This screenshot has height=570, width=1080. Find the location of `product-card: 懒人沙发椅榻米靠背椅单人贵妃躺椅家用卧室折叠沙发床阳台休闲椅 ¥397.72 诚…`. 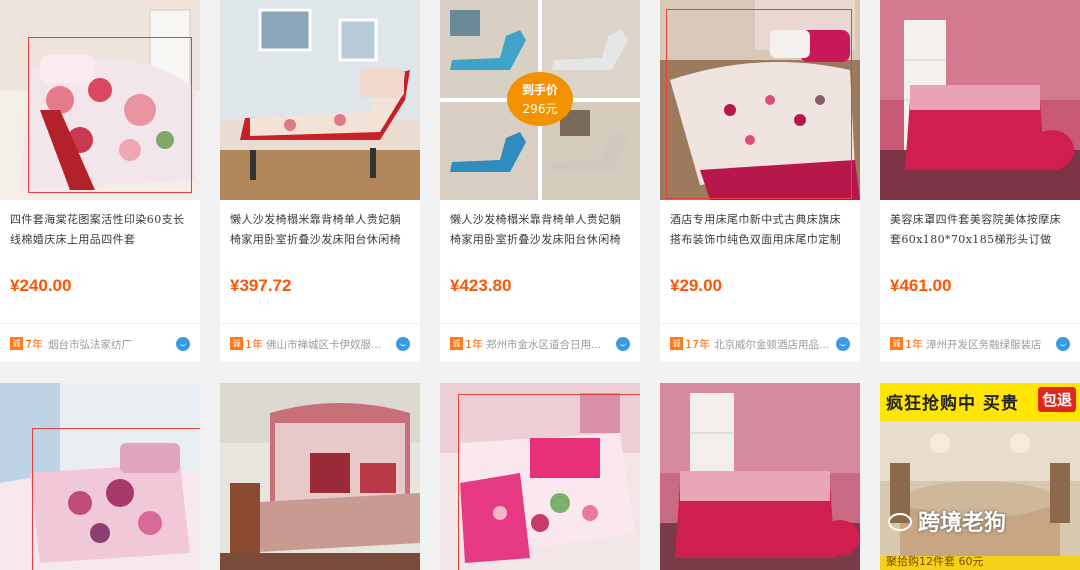

product-card: 懒人沙发椅榻米靠背椅单人贵妃躺椅家用卧室折叠沙发床阳台休闲椅 ¥397.72 诚… is located at coordinates (320, 181).